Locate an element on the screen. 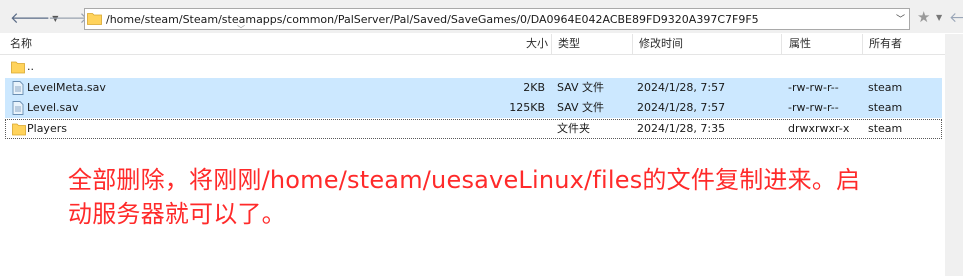 The width and height of the screenshot is (963, 276). star-icon: ★ is located at coordinates (923, 17).